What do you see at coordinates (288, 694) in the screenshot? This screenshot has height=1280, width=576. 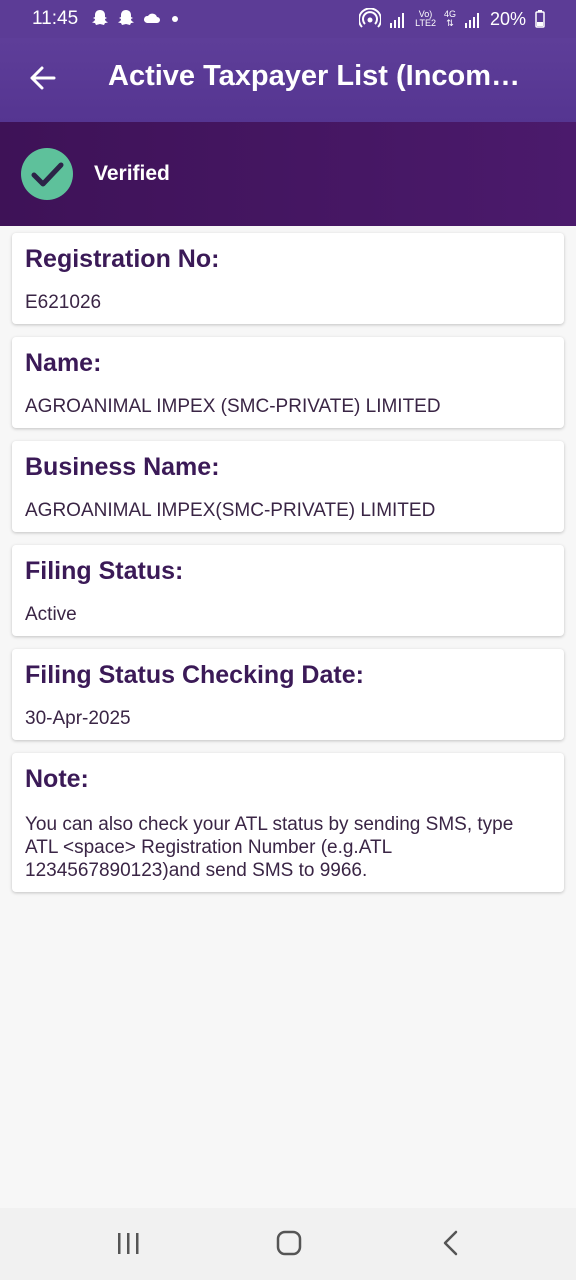 I see `filing-date-card: Filing Status Checking Date: 30-Apr-2025` at bounding box center [288, 694].